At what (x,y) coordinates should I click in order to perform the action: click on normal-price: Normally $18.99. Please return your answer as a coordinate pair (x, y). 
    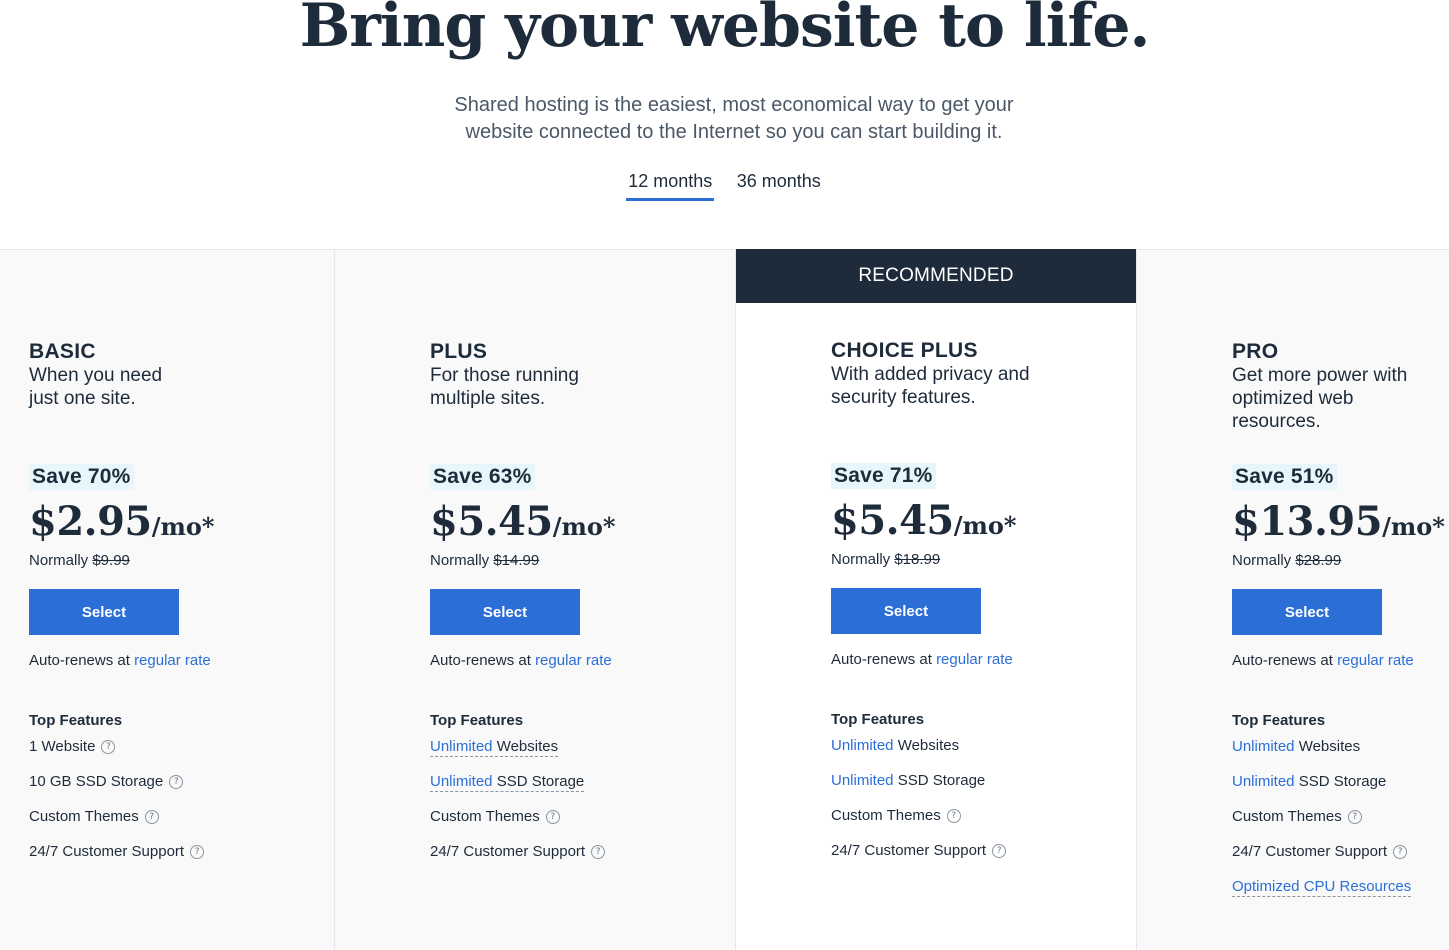
    Looking at the image, I should click on (885, 559).